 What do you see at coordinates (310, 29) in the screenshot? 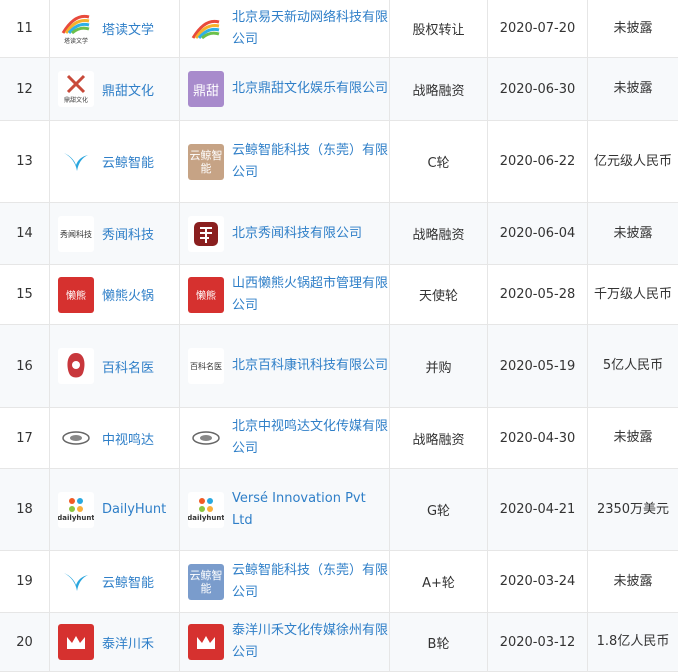
I see `company-link: 北京易天新动网络科技有限公司` at bounding box center [310, 29].